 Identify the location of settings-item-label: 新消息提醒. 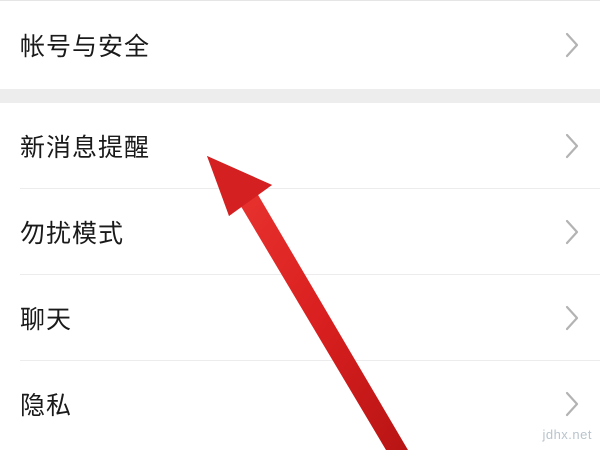
(85, 147).